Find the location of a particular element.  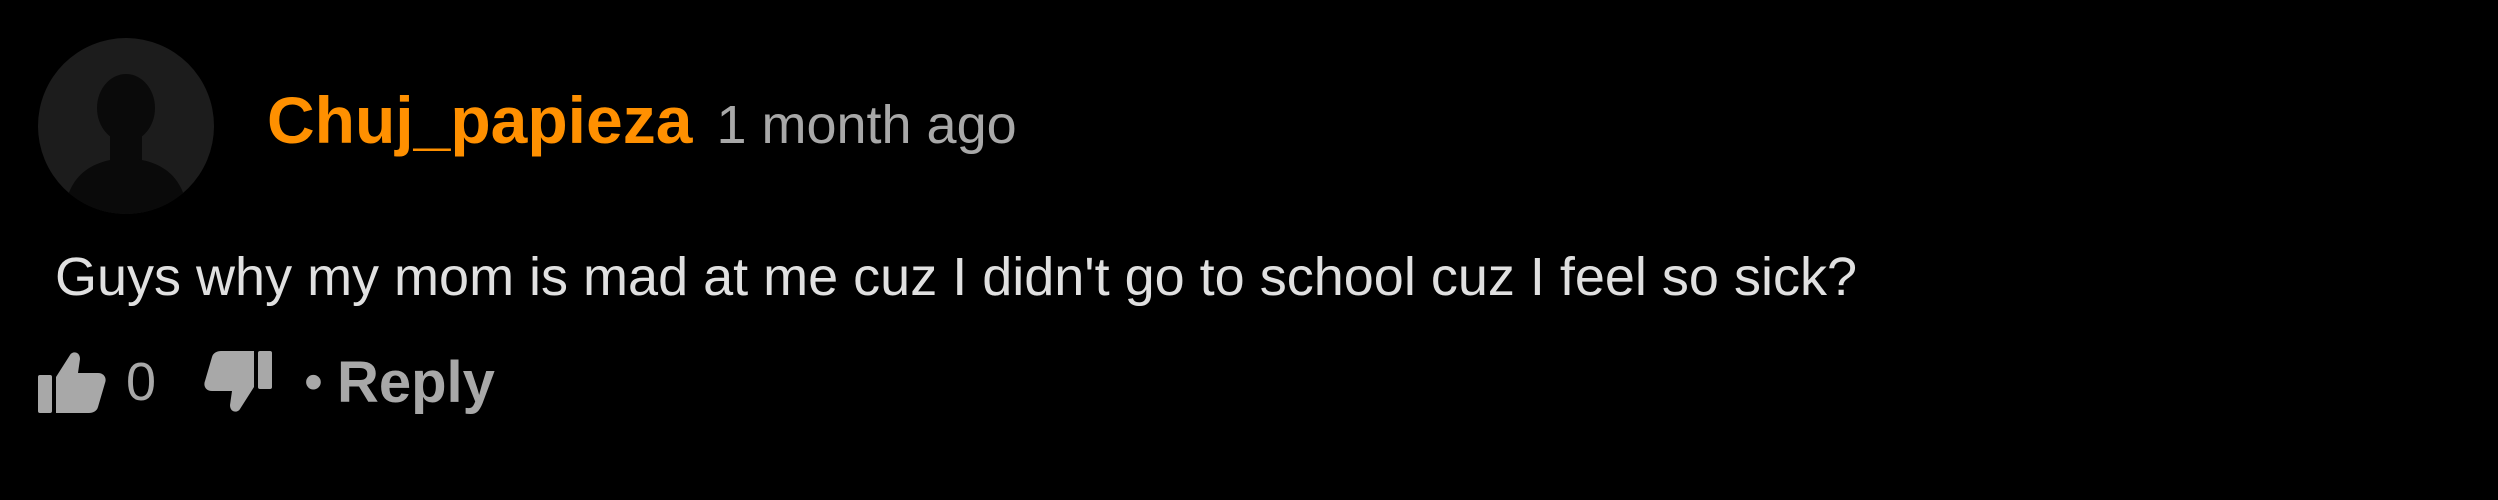

like-button is located at coordinates (72, 382).